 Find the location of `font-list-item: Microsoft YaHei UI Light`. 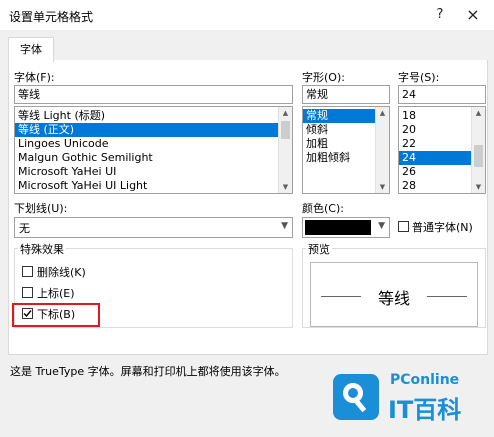

font-list-item: Microsoft YaHei UI Light is located at coordinates (147, 186).